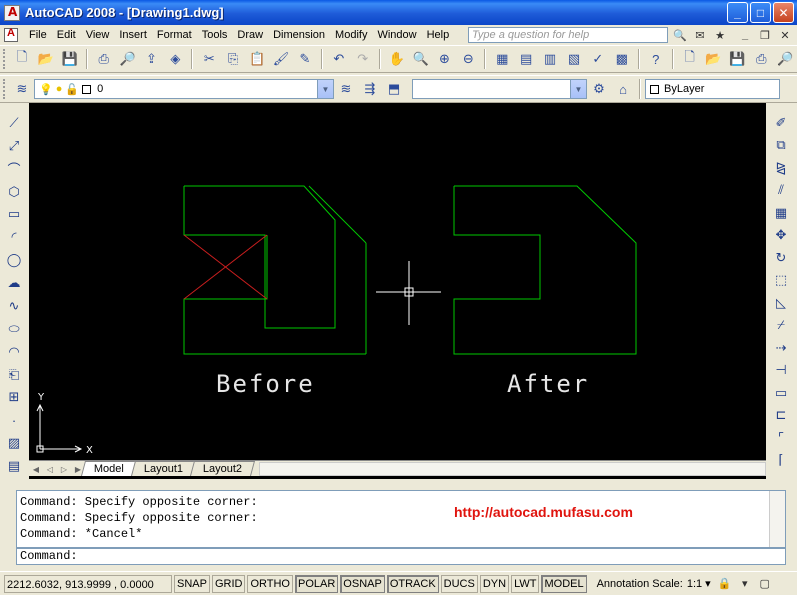 The width and height of the screenshot is (797, 595). Describe the element at coordinates (781, 348) in the screenshot. I see `extend-icon: ⇢` at that location.